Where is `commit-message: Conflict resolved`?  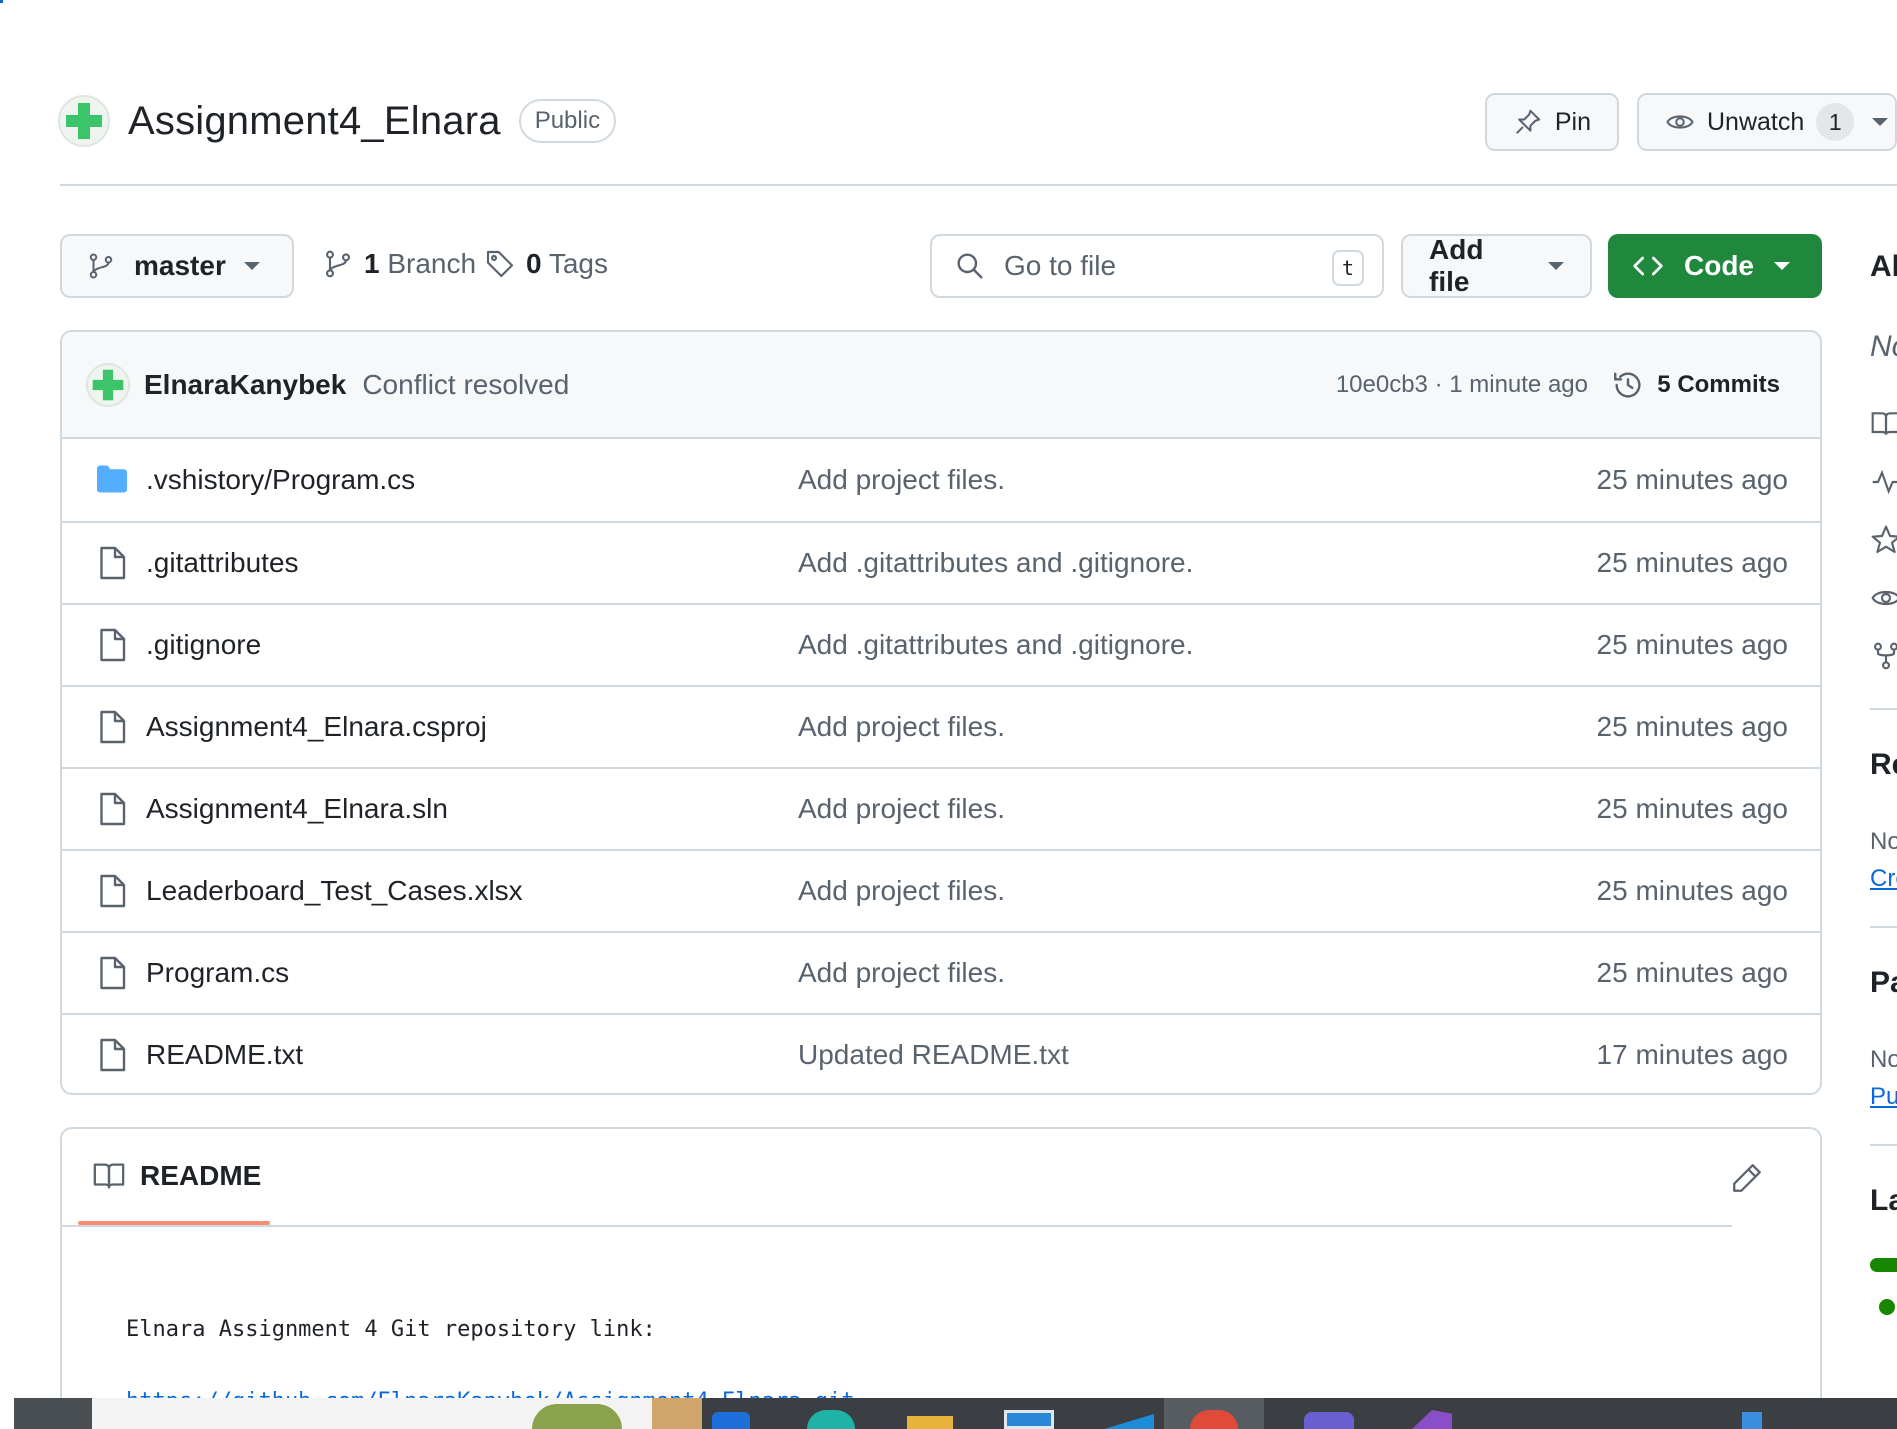 commit-message: Conflict resolved is located at coordinates (465, 385).